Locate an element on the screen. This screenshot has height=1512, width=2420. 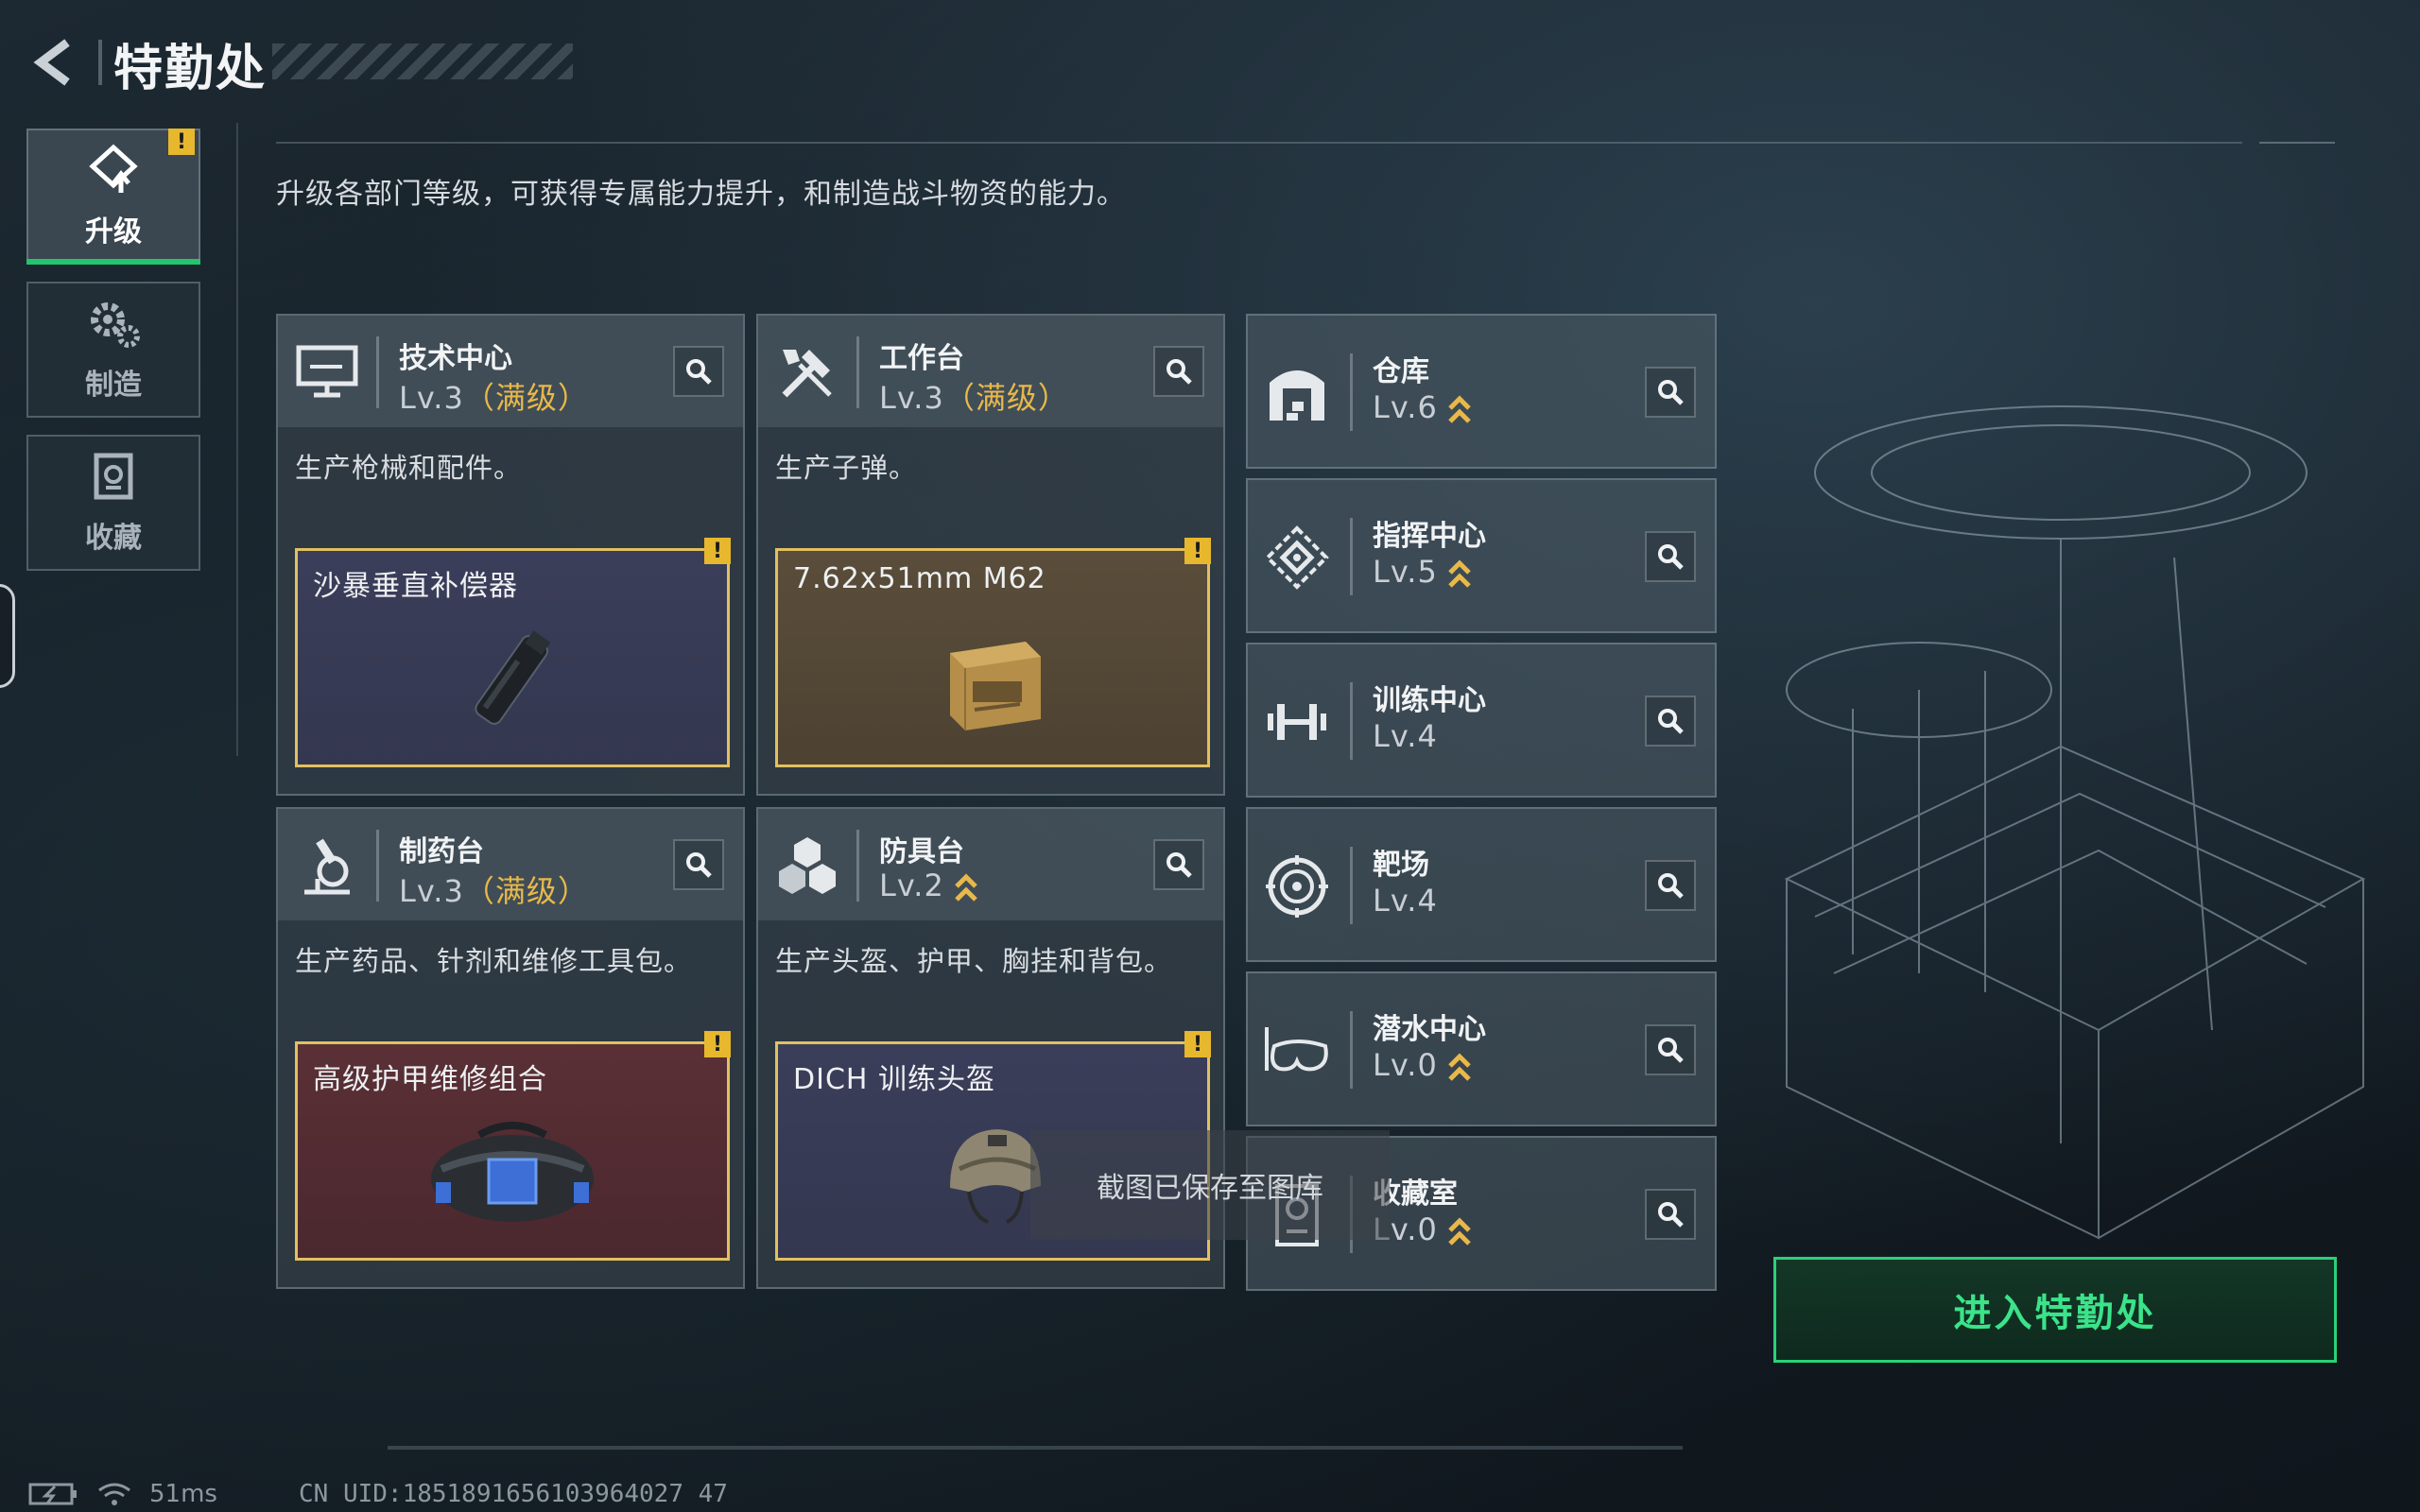
header-divider is located at coordinates (100, 62).